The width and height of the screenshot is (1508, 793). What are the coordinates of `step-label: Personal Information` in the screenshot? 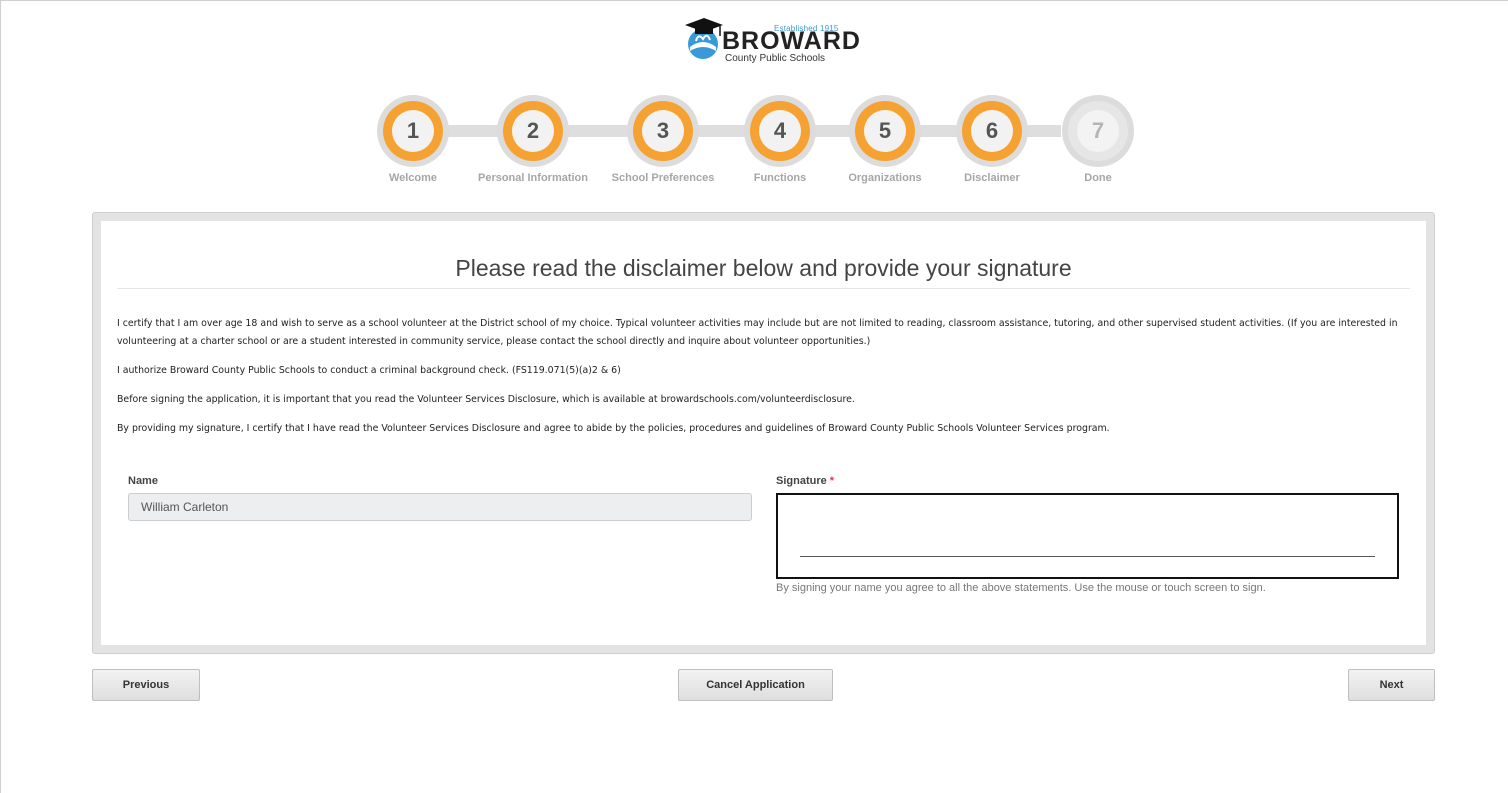 It's located at (533, 178).